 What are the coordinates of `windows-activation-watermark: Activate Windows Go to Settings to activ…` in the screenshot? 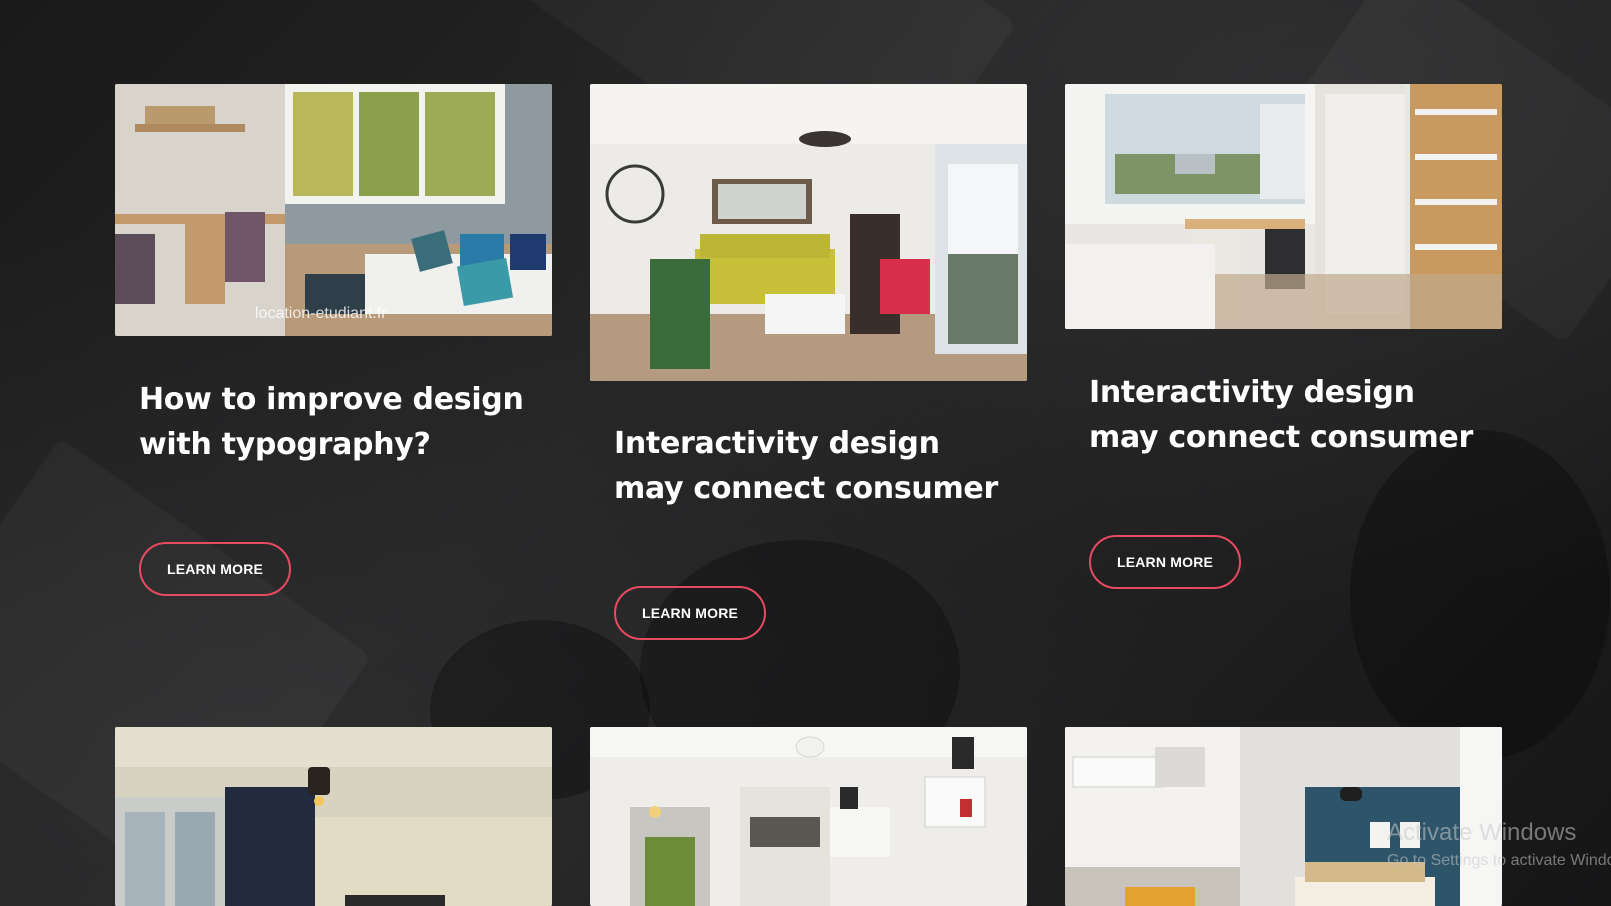 It's located at (1499, 846).